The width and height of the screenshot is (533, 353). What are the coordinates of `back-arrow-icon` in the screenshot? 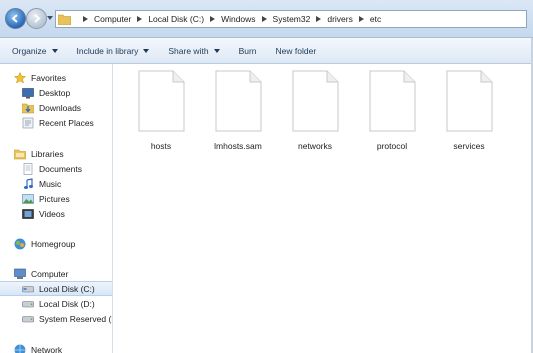 It's located at (14, 18).